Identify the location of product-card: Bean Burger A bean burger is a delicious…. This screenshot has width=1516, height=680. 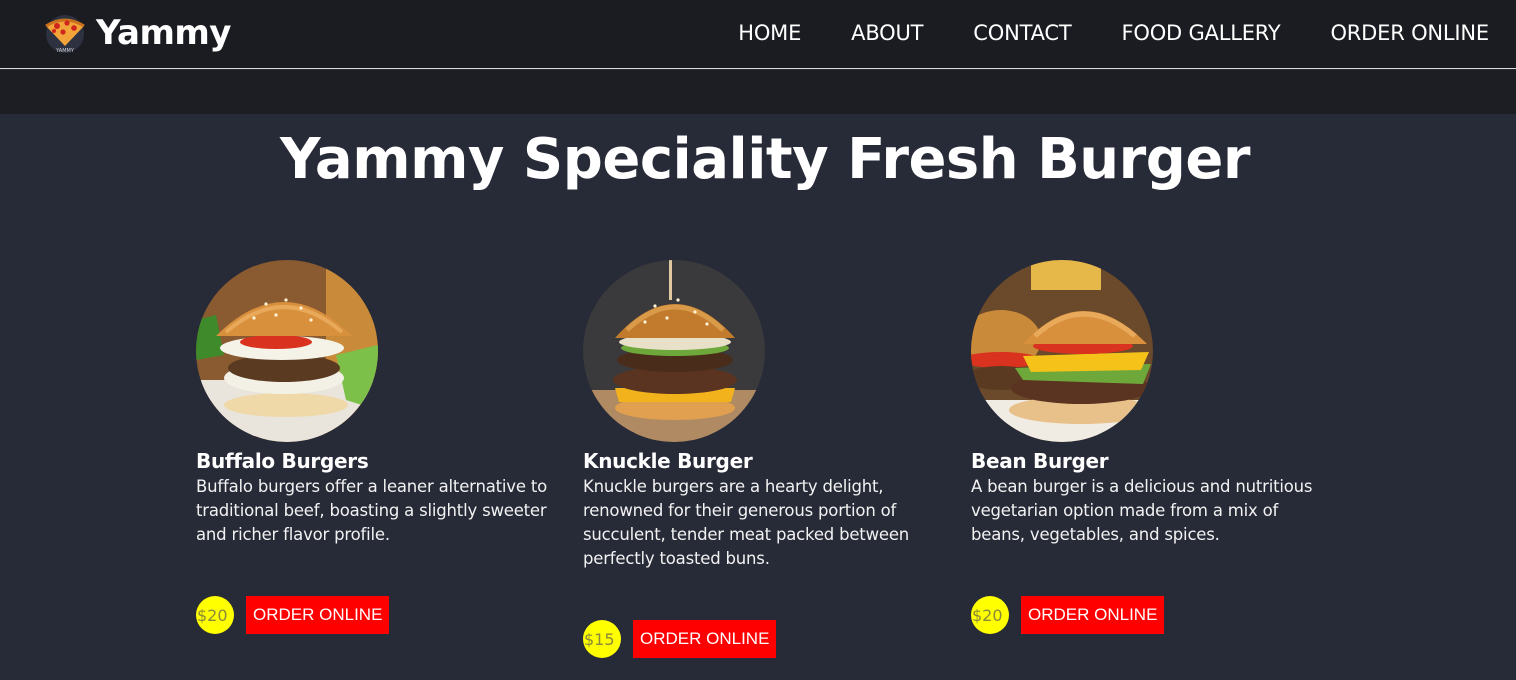
(1151, 403).